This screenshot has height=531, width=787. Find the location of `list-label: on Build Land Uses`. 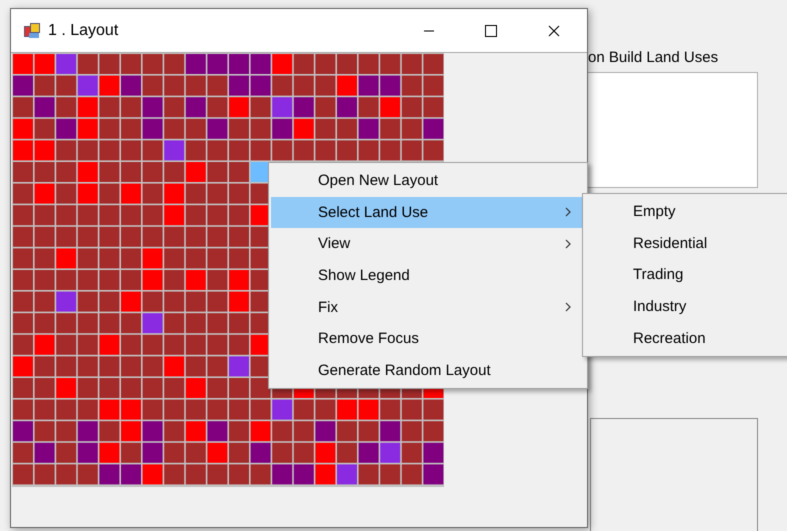

list-label: on Build Land Uses is located at coordinates (653, 57).